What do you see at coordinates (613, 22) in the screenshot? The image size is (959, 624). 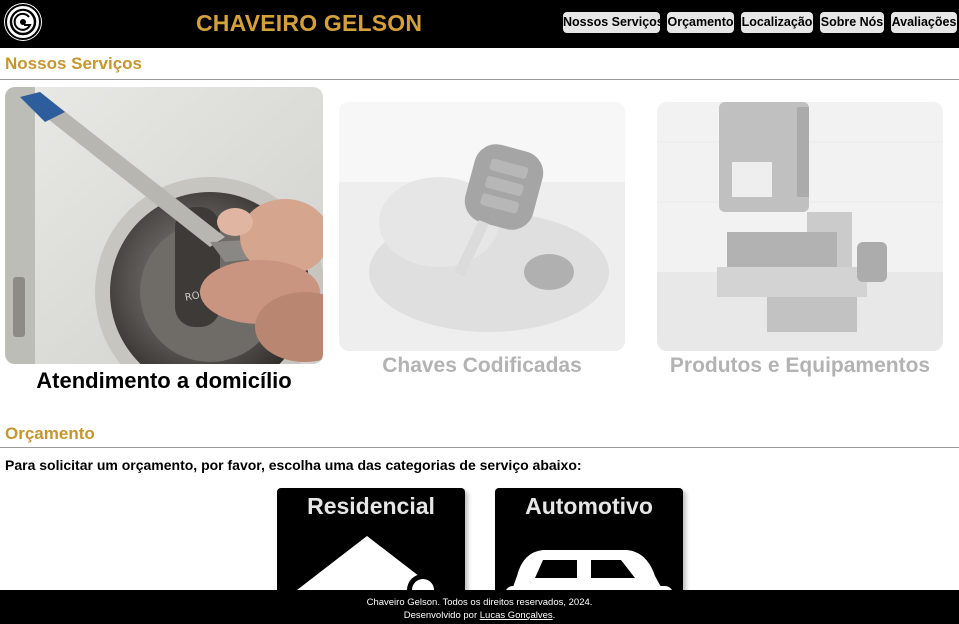 I see `nav-nossos-servicos: Nossos Serviços` at bounding box center [613, 22].